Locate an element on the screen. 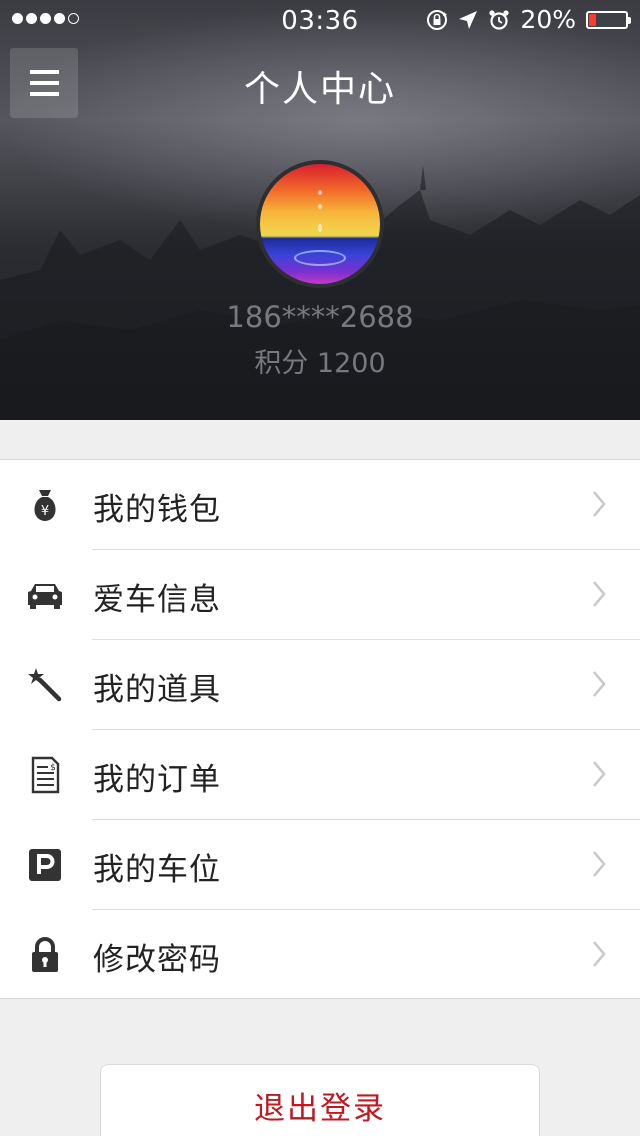 This screenshot has height=1136, width=640. menu-item-wallet: ¥ 我的钱包 is located at coordinates (320, 505).